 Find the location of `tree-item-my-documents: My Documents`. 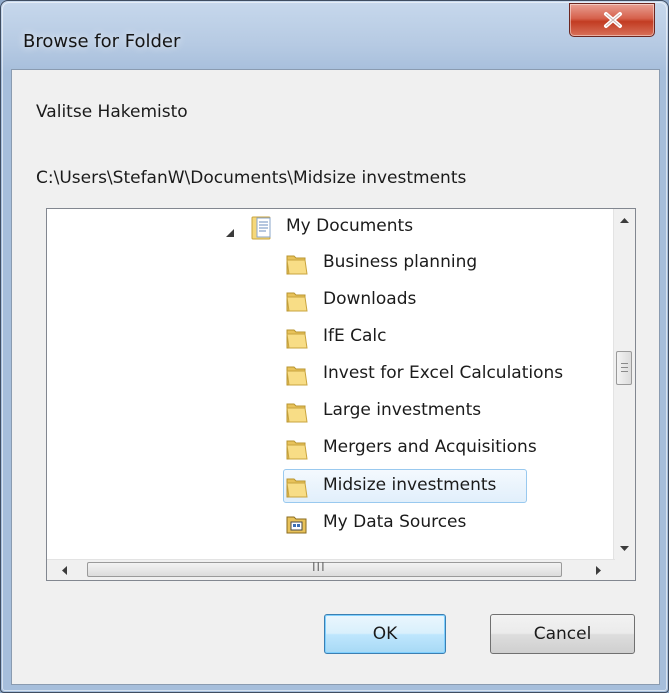

tree-item-my-documents: My Documents is located at coordinates (327, 227).